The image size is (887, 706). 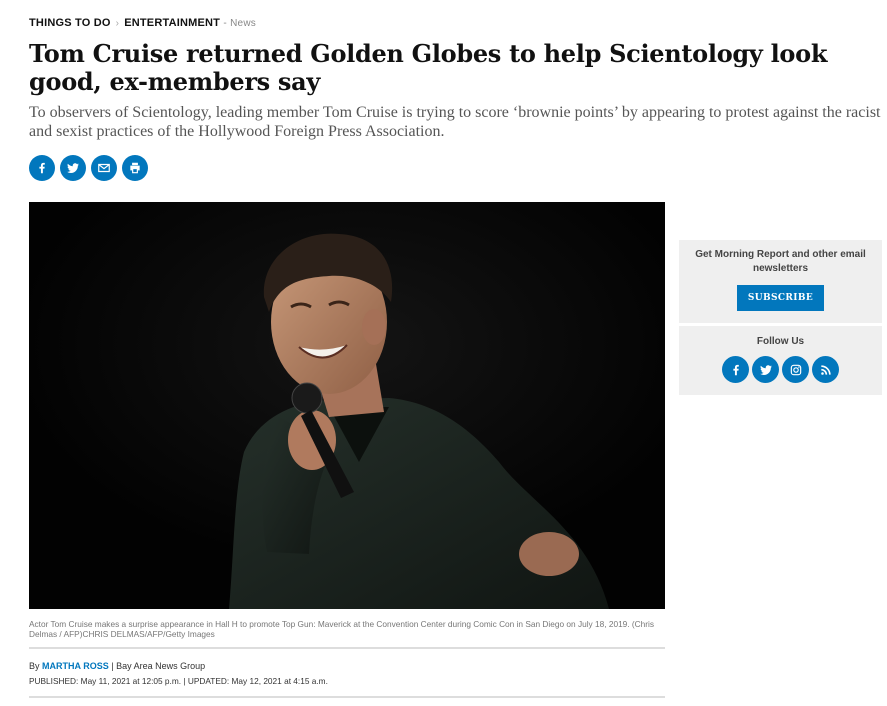 I want to click on share-bar, so click(x=88, y=168).